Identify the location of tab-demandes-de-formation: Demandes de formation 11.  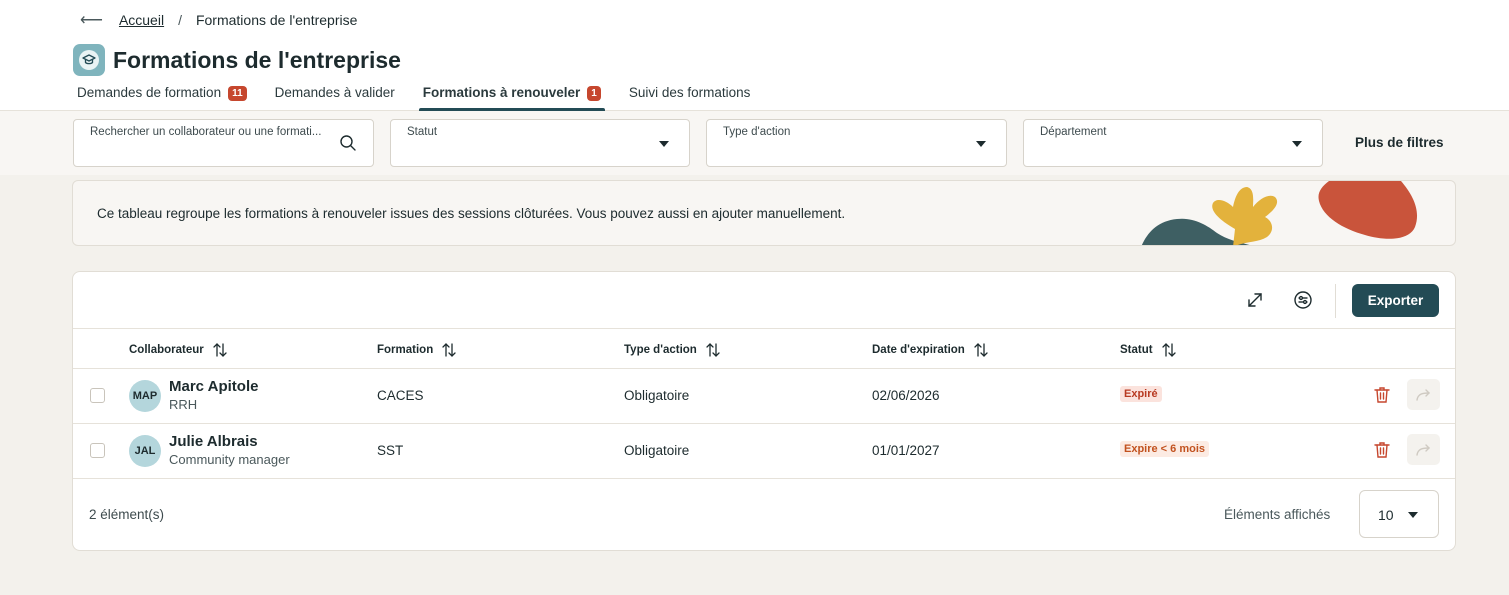
(162, 95).